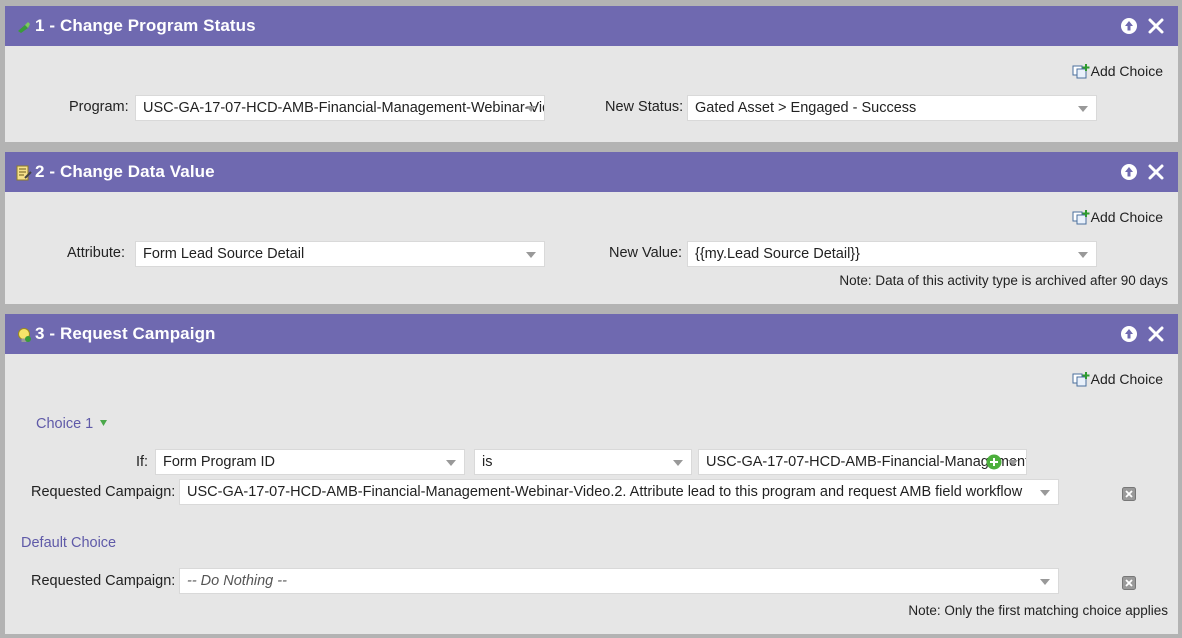  What do you see at coordinates (69, 543) in the screenshot?
I see `default-choice-label: Default Choice` at bounding box center [69, 543].